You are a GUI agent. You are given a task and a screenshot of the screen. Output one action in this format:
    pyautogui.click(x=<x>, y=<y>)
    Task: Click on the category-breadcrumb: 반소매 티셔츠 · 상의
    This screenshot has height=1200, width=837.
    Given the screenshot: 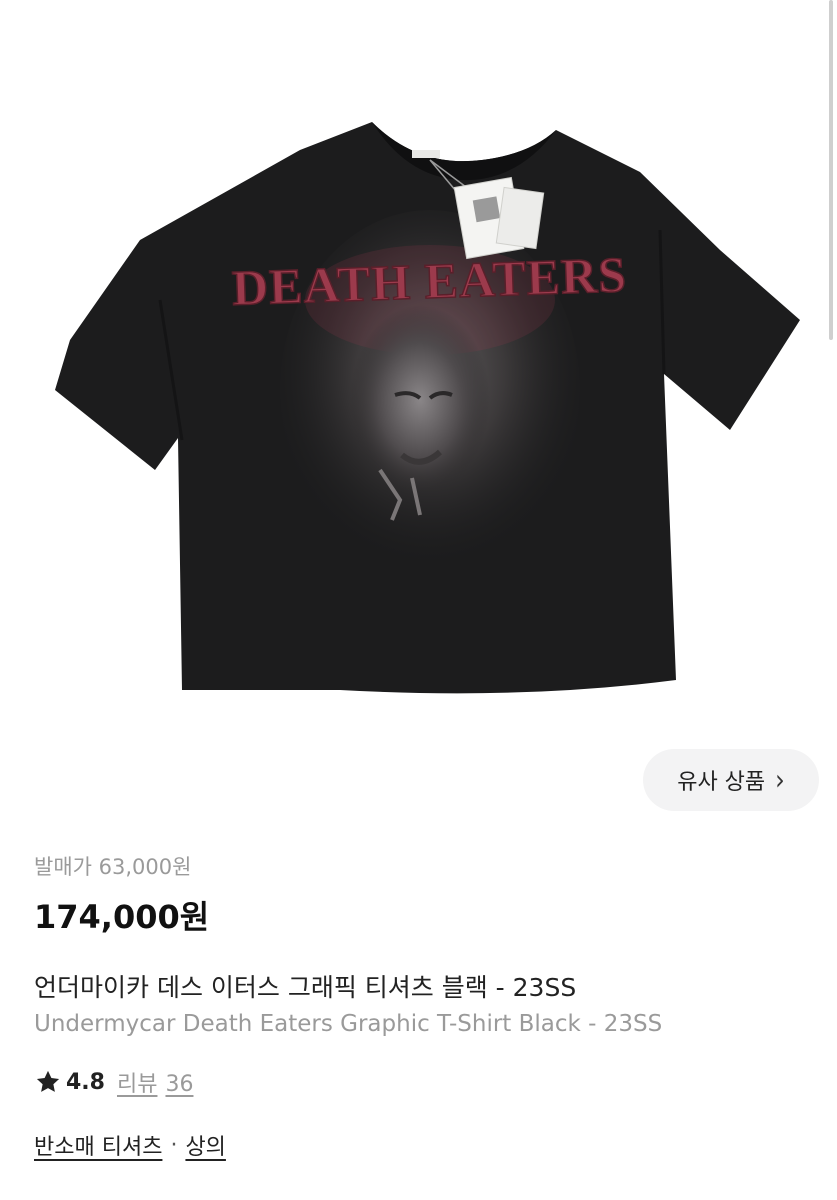 What is the action you would take?
    pyautogui.click(x=130, y=1145)
    